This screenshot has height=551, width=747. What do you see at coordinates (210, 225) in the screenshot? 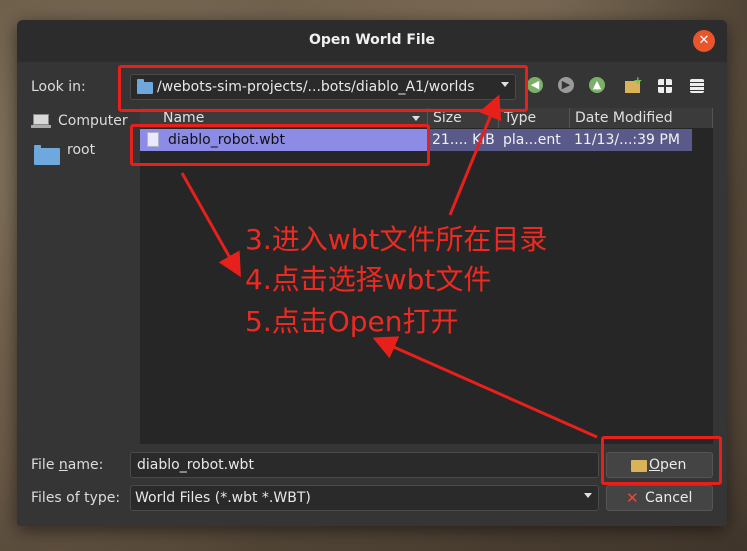
I see `arrow-to-file` at bounding box center [210, 225].